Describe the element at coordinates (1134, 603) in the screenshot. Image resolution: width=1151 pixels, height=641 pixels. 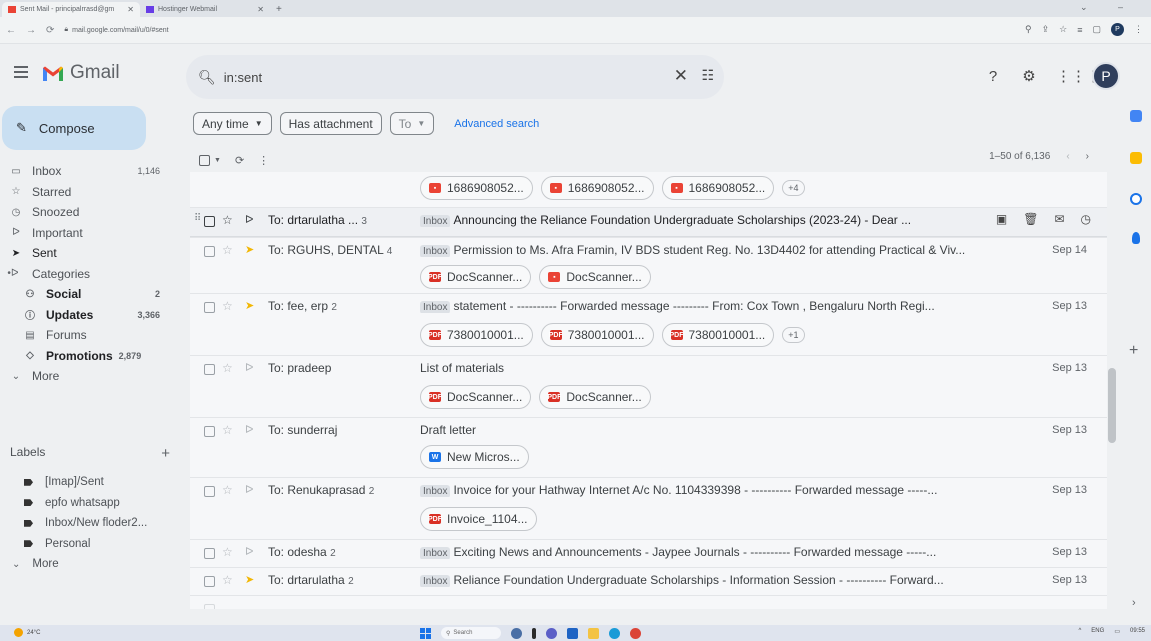
I see `hide-side-panel-icon: ›` at that location.